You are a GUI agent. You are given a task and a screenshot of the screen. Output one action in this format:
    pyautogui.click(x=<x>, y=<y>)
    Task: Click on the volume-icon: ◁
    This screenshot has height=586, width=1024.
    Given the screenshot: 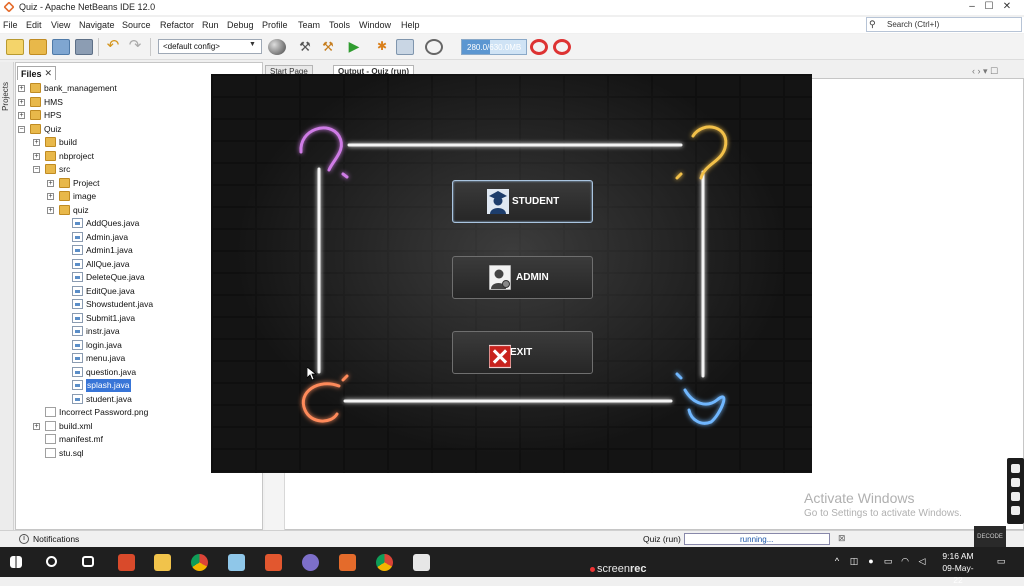 What is the action you would take?
    pyautogui.click(x=922, y=561)
    